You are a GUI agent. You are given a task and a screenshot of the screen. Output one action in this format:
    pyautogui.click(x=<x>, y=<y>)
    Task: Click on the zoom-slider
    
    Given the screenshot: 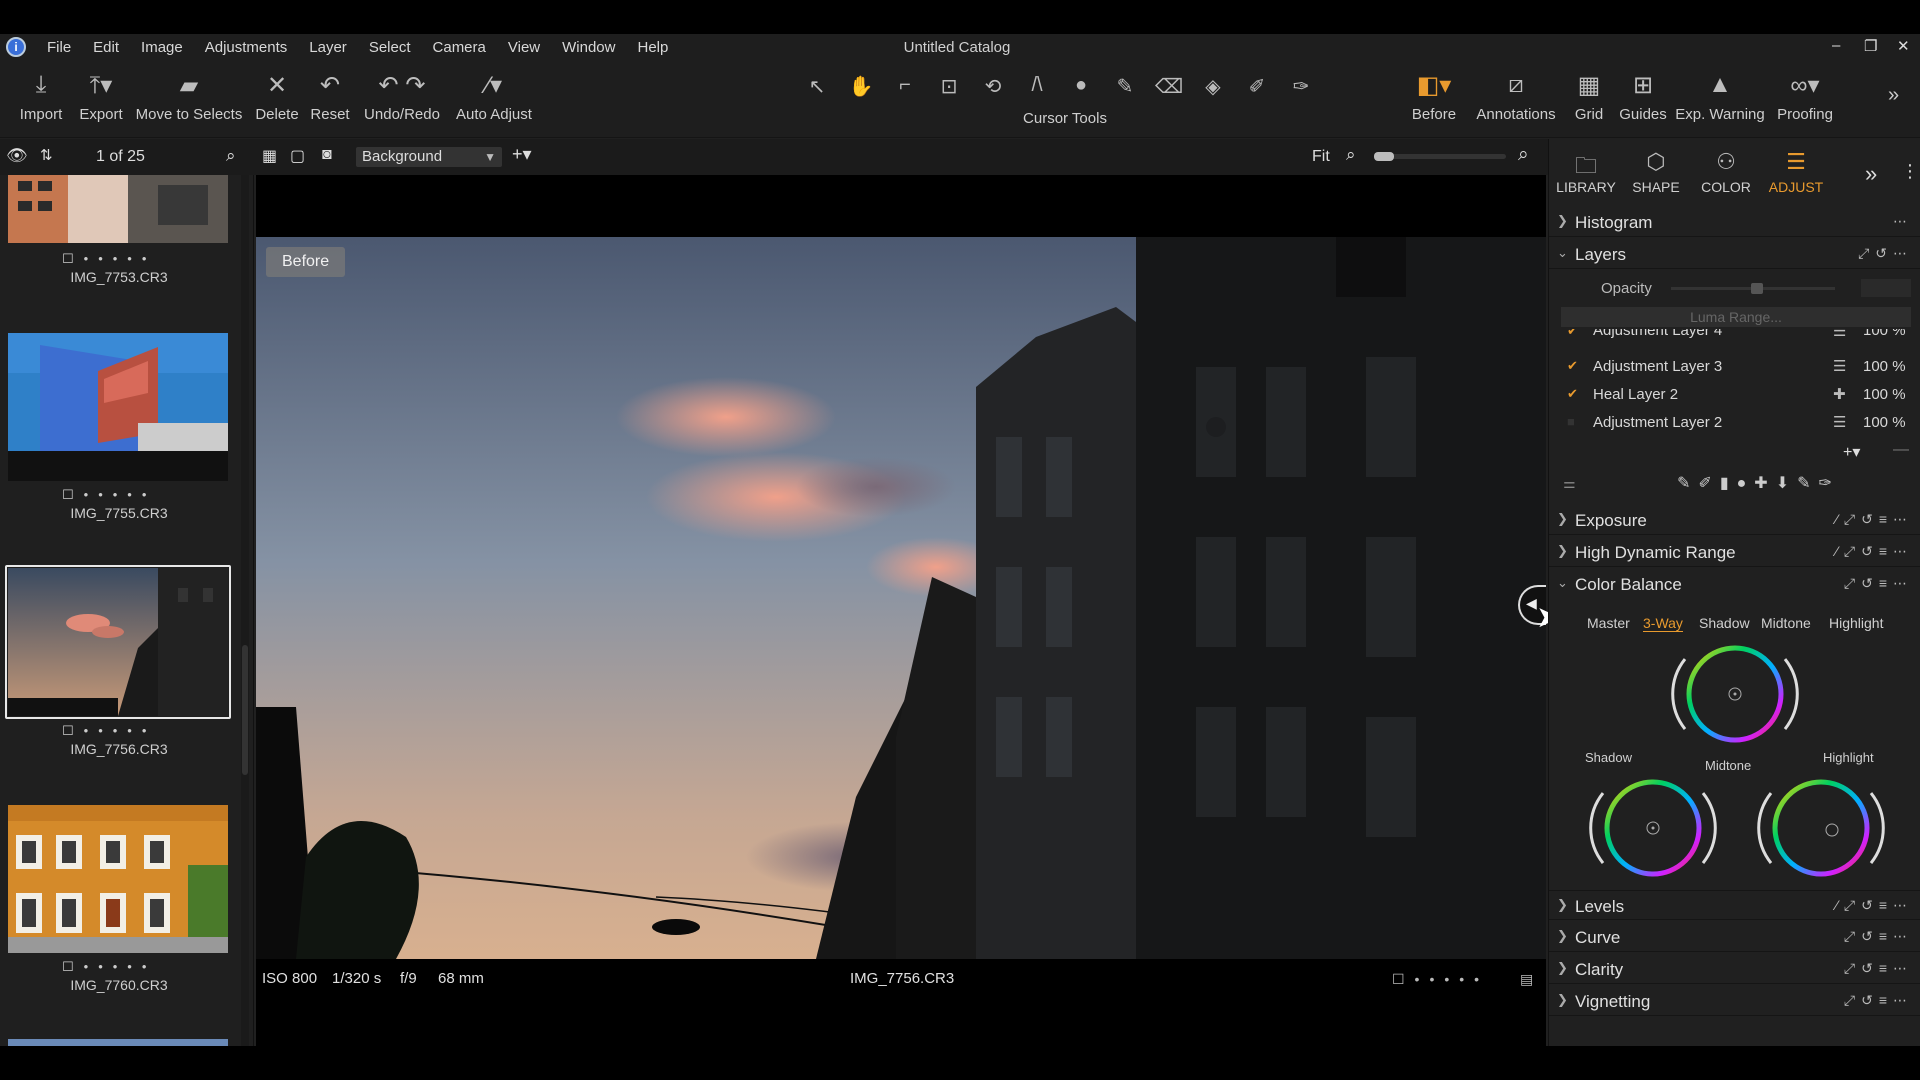 What is the action you would take?
    pyautogui.click(x=1440, y=156)
    